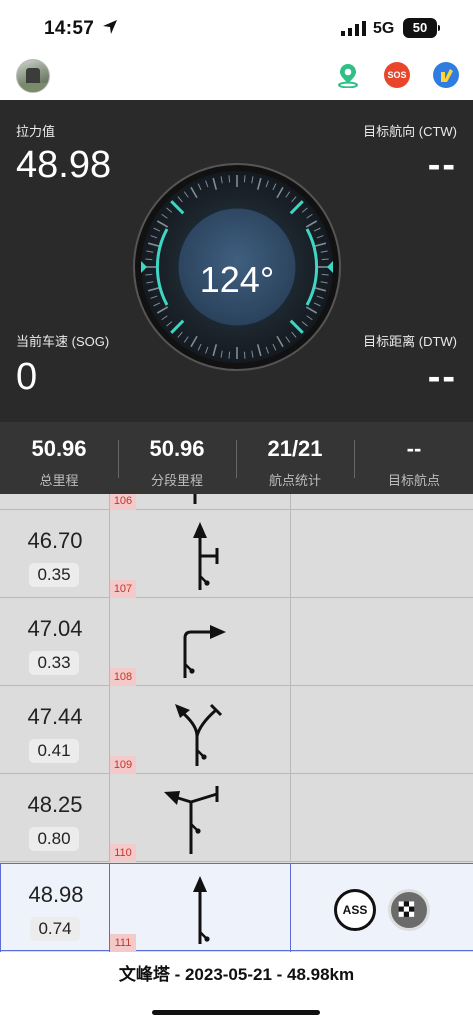 The image size is (473, 1024). I want to click on row-total-distance: 46.70, so click(55, 540).